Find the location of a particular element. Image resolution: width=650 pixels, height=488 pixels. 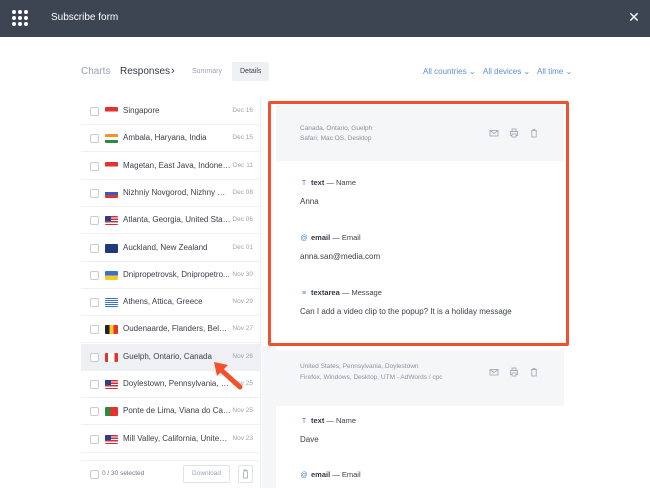

row-location: Magetan, East Java, Indonesia is located at coordinates (177, 165).